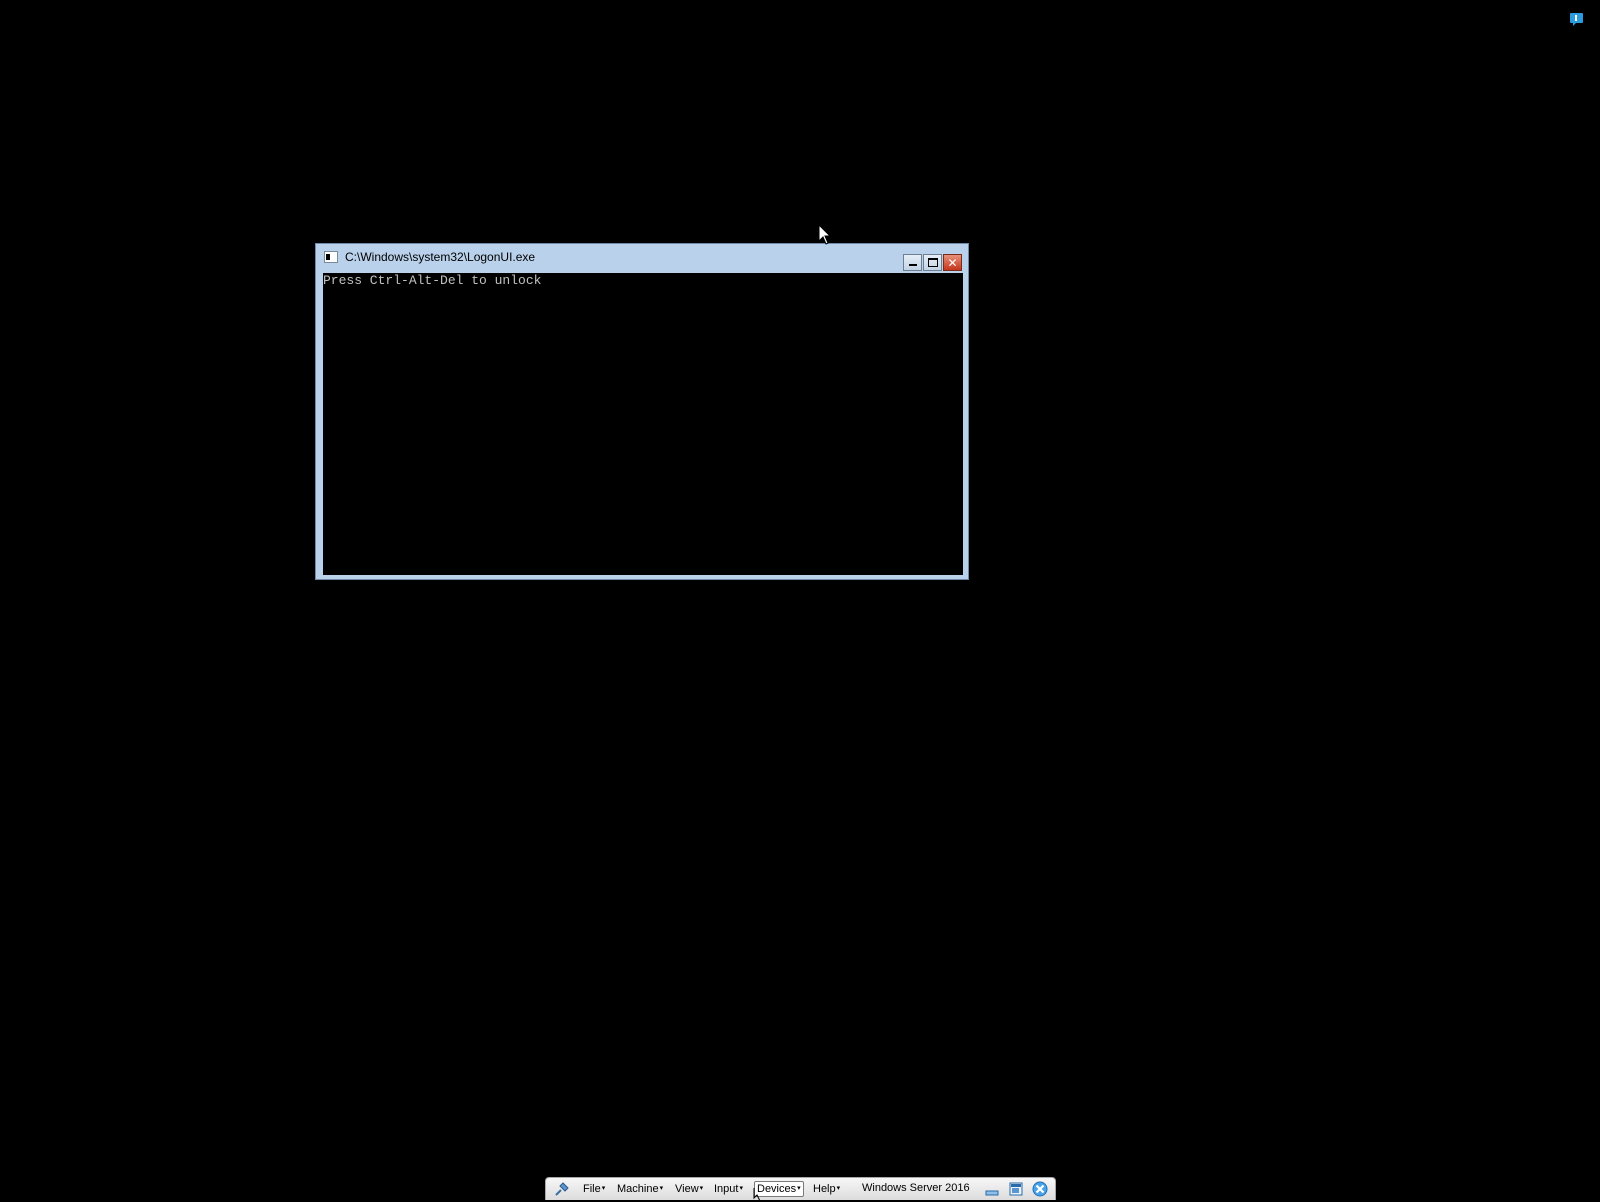 The width and height of the screenshot is (1600, 1202). I want to click on menu-input: Input▾, so click(728, 1189).